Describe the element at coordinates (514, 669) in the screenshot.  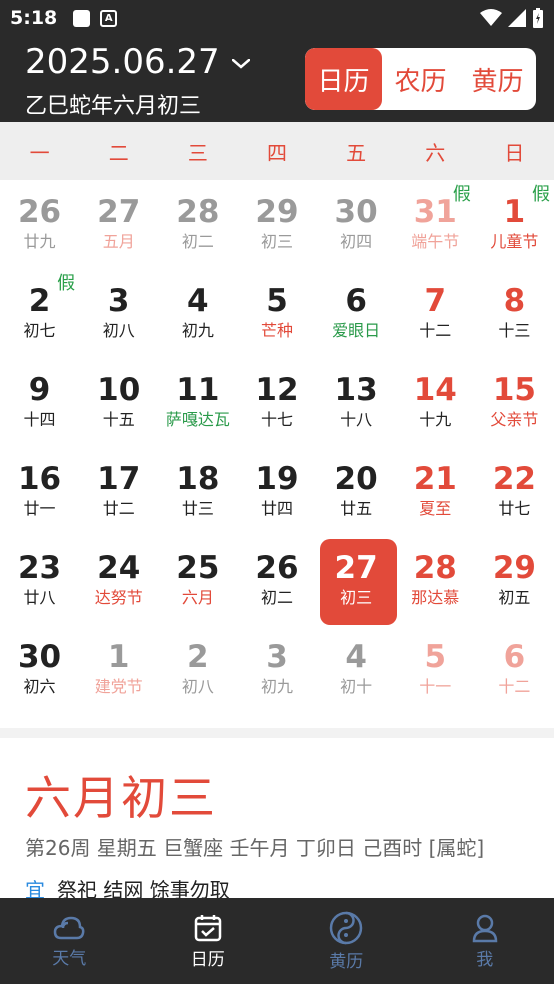
I see `calendar-day: 6 十二` at that location.